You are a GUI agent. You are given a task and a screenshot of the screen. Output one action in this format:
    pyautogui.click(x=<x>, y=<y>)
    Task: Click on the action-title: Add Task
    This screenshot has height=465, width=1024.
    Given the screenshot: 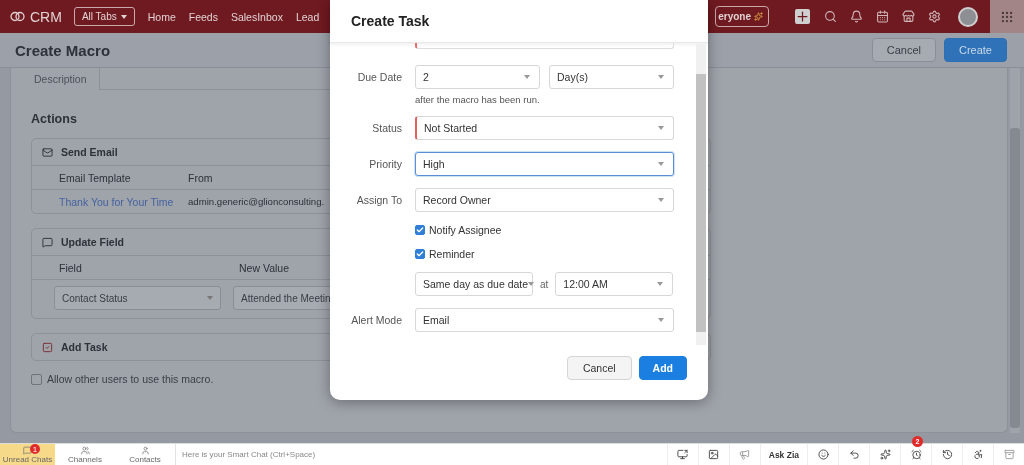 What is the action you would take?
    pyautogui.click(x=84, y=347)
    